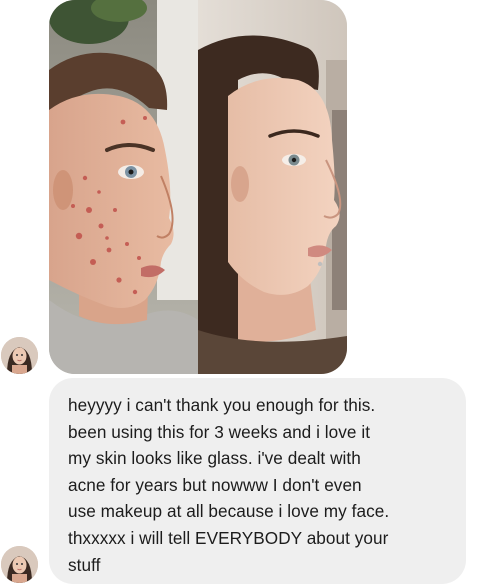 The image size is (500, 586). Describe the element at coordinates (228, 537) in the screenshot. I see `message-line: thxxxxx i will tell EVERYBODY about your` at that location.